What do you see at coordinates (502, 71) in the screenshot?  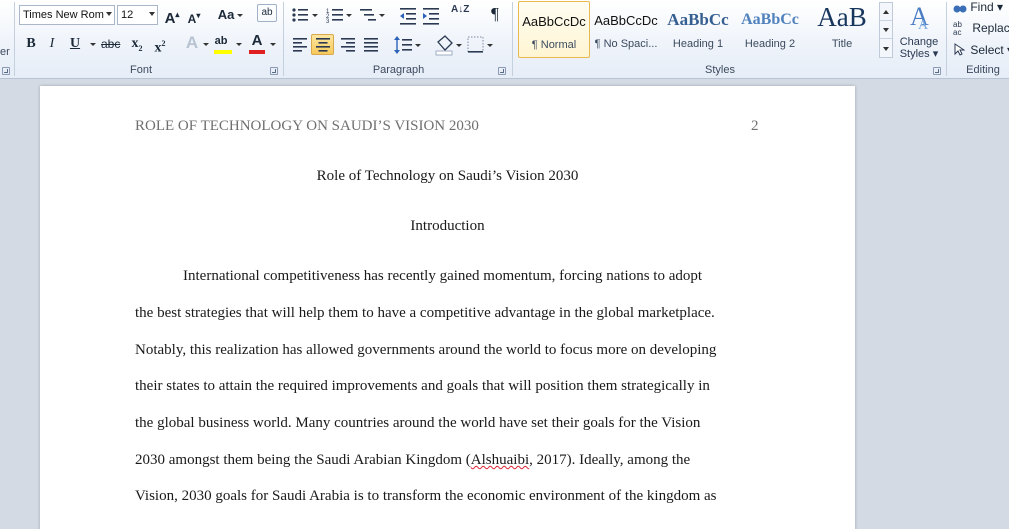 I see `paragraph-dialog-launcher` at bounding box center [502, 71].